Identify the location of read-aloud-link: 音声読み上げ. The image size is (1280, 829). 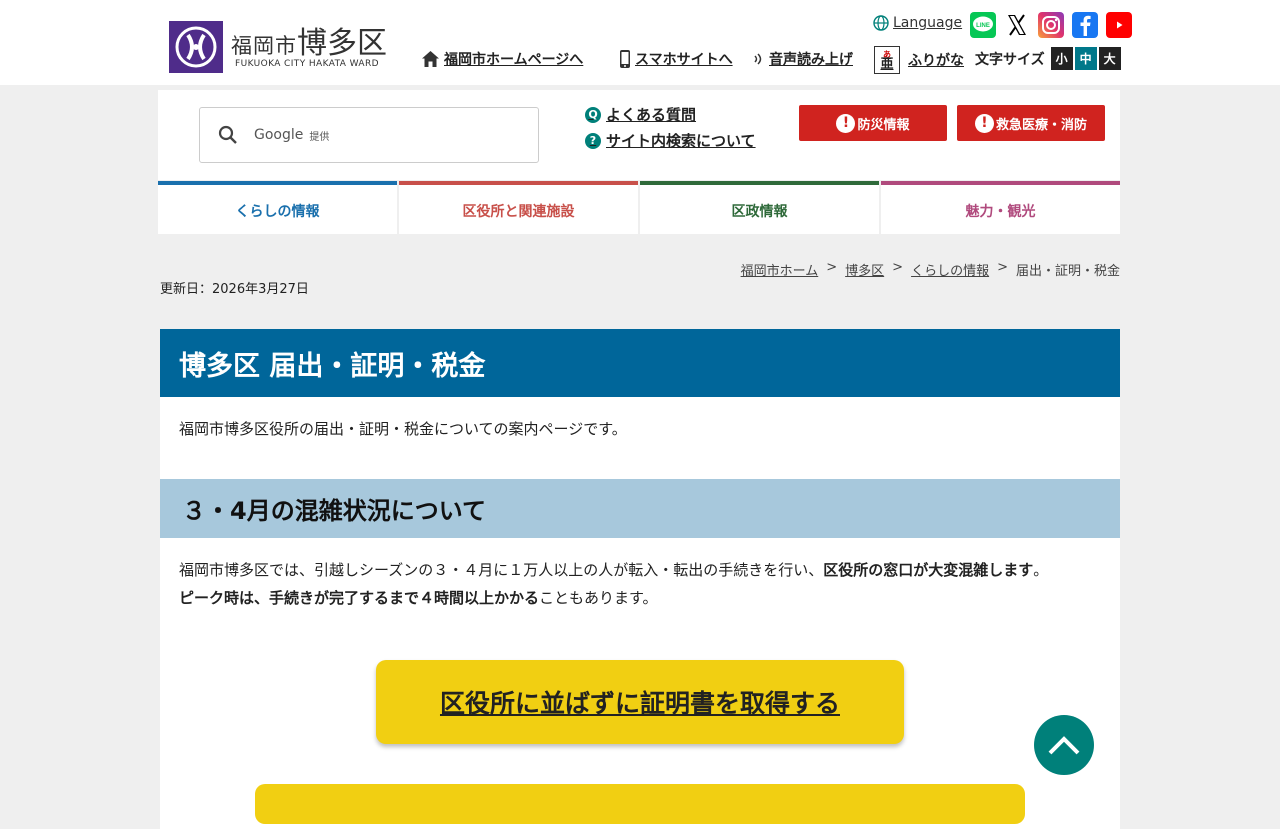
(803, 59).